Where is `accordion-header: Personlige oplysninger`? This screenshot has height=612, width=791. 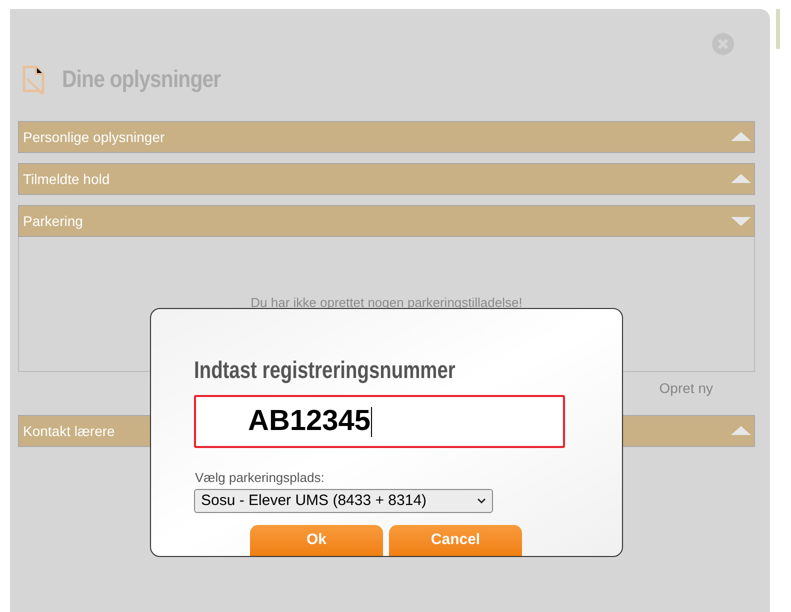
accordion-header: Personlige oplysninger is located at coordinates (386, 137).